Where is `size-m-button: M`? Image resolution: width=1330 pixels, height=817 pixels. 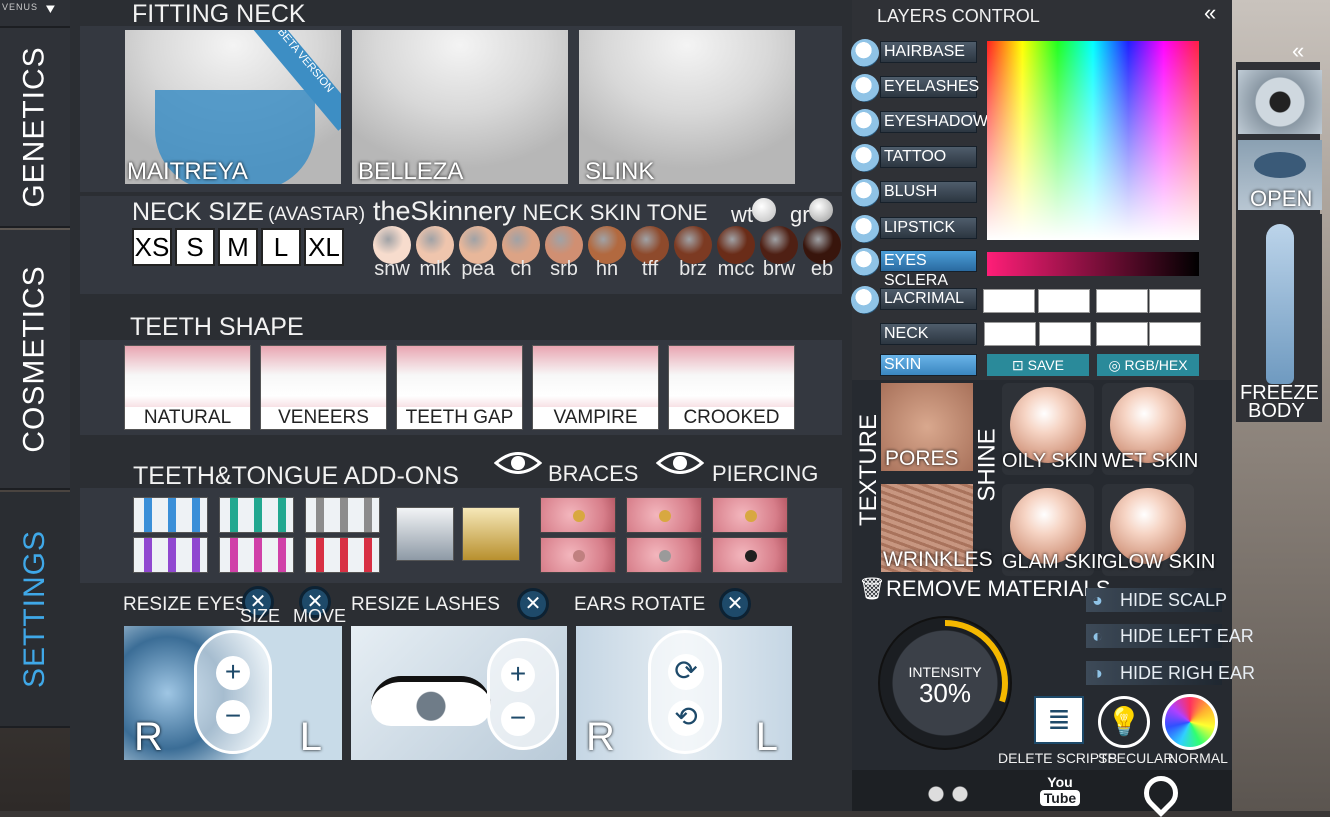 size-m-button: M is located at coordinates (238, 247).